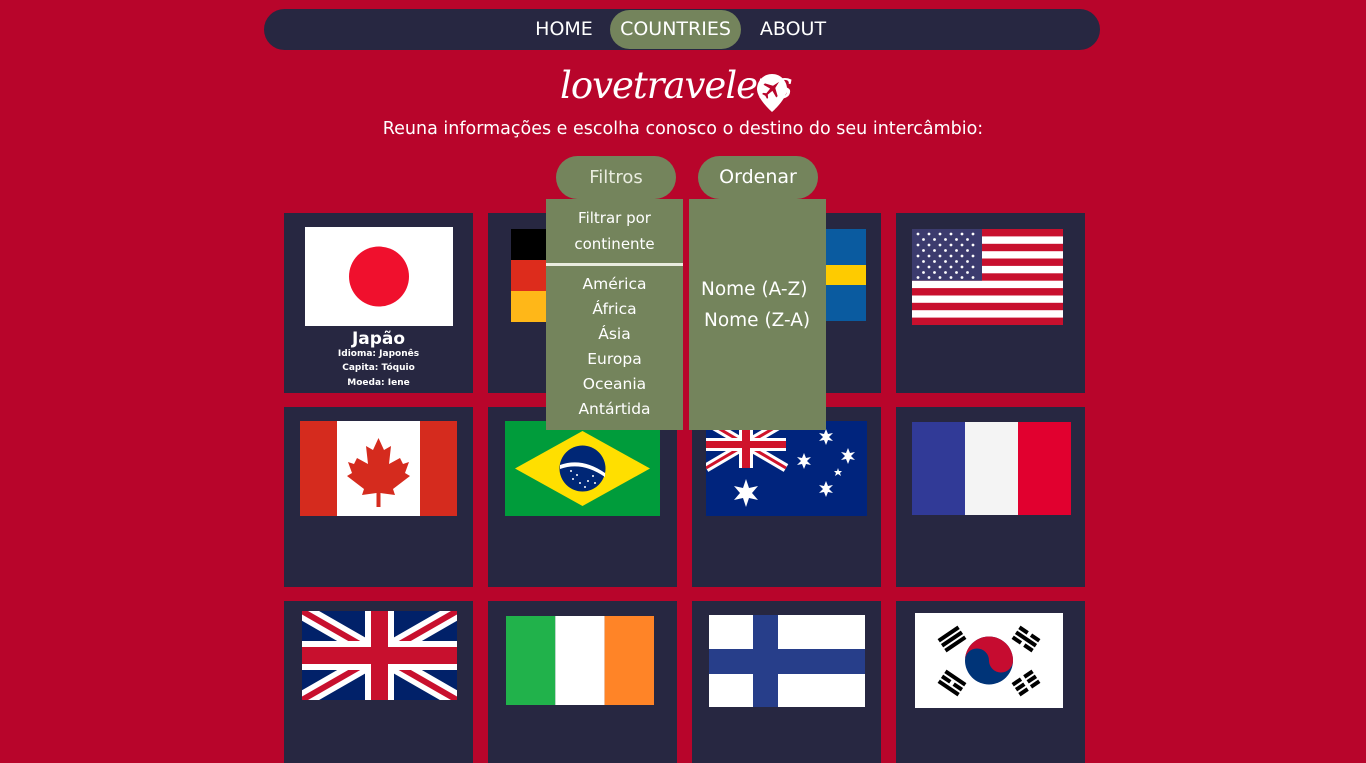  I want to click on brazil-flag-icon, so click(582, 468).